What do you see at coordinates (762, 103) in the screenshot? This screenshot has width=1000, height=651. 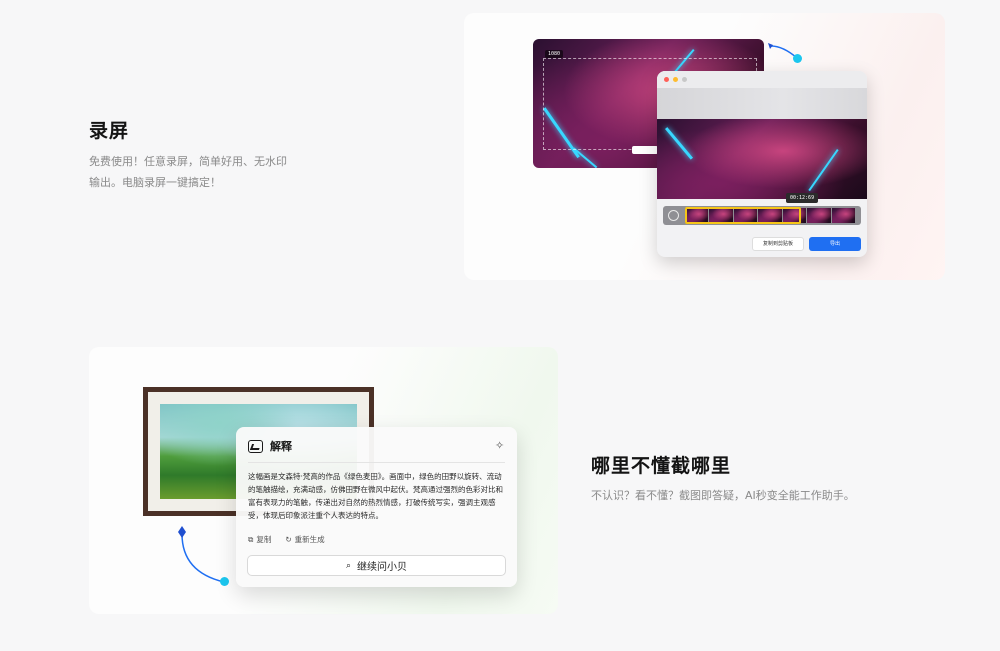 I see `window-blurred-area` at bounding box center [762, 103].